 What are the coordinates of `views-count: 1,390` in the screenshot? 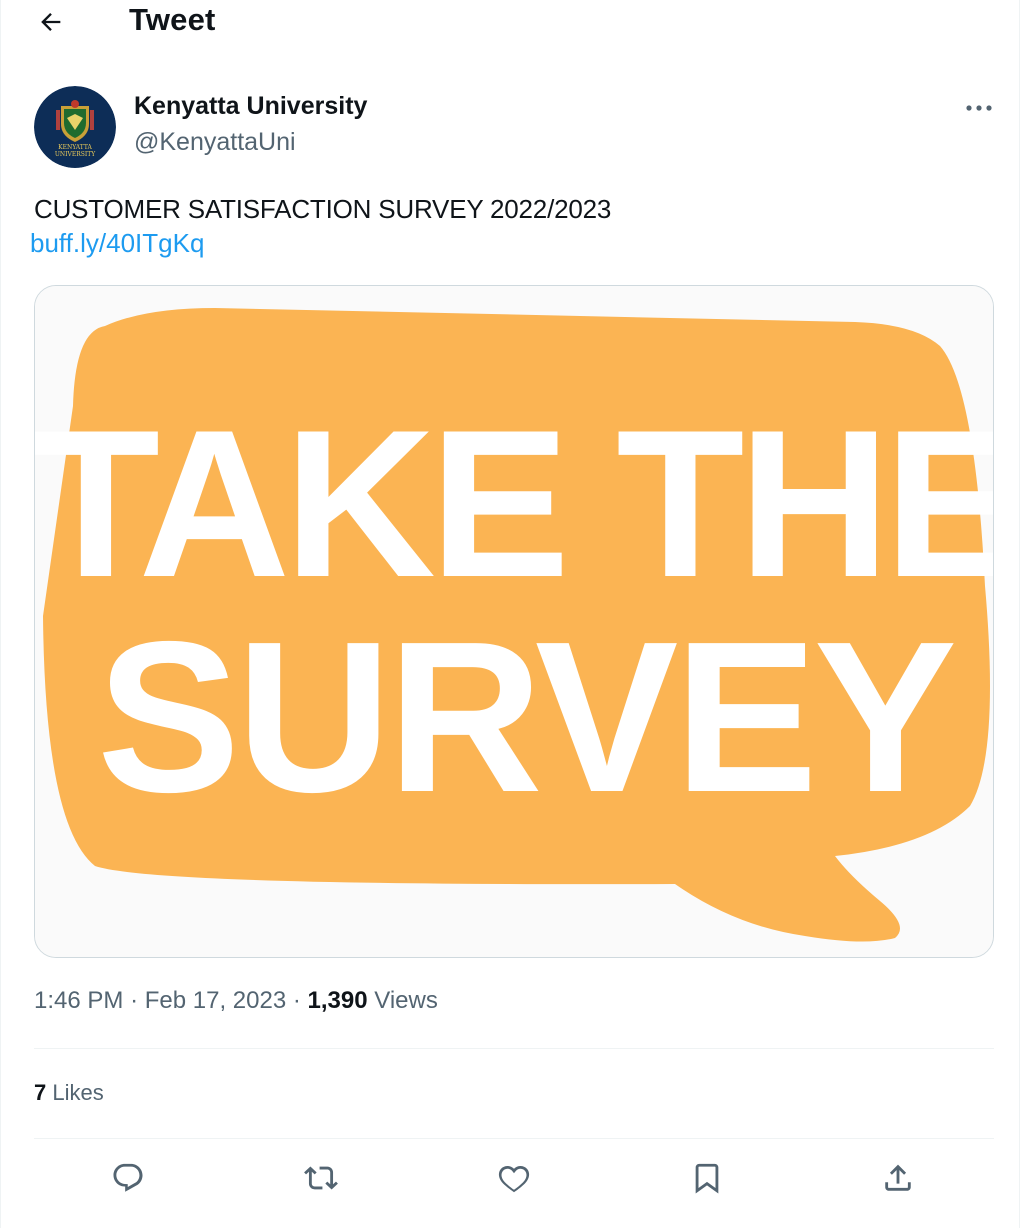 It's located at (337, 1000).